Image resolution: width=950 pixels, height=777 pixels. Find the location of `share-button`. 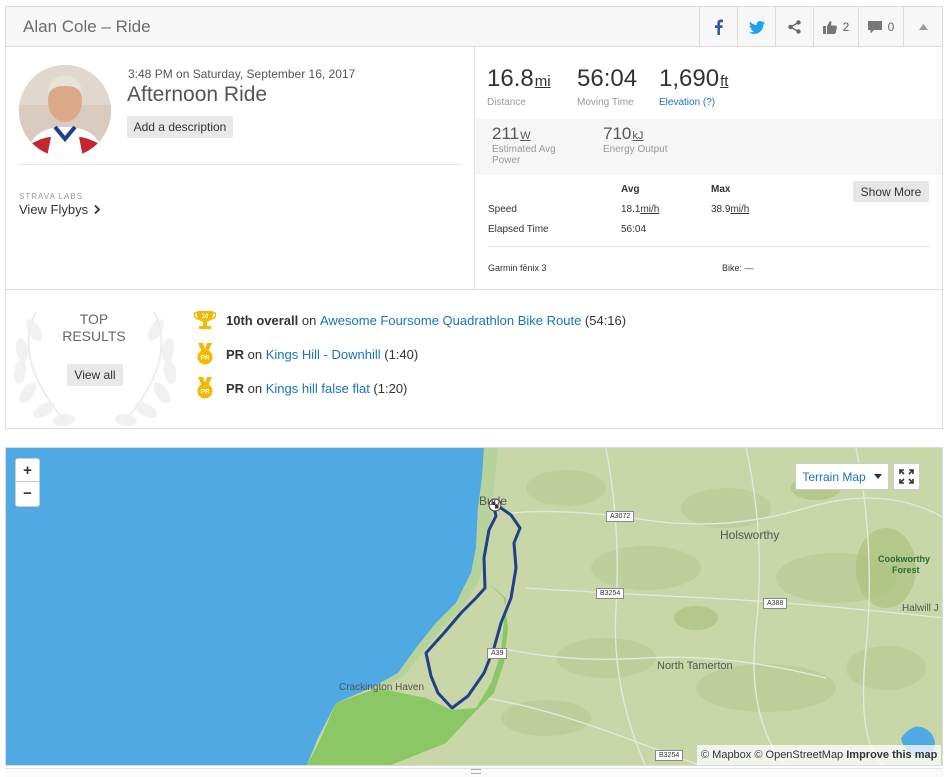

share-button is located at coordinates (794, 27).